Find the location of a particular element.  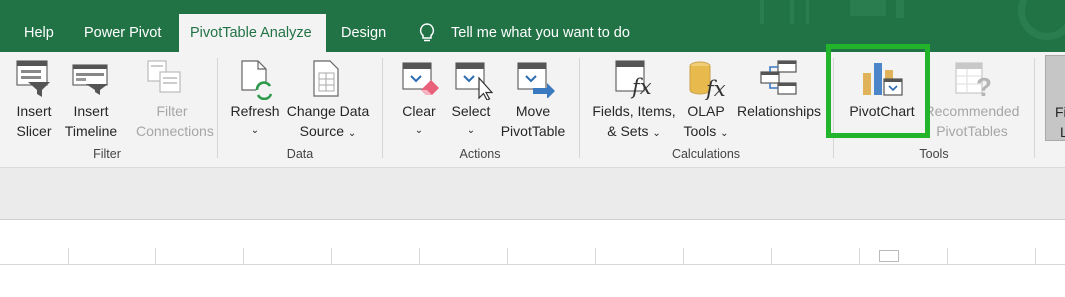

olap-tools-icon: fx is located at coordinates (707, 80).